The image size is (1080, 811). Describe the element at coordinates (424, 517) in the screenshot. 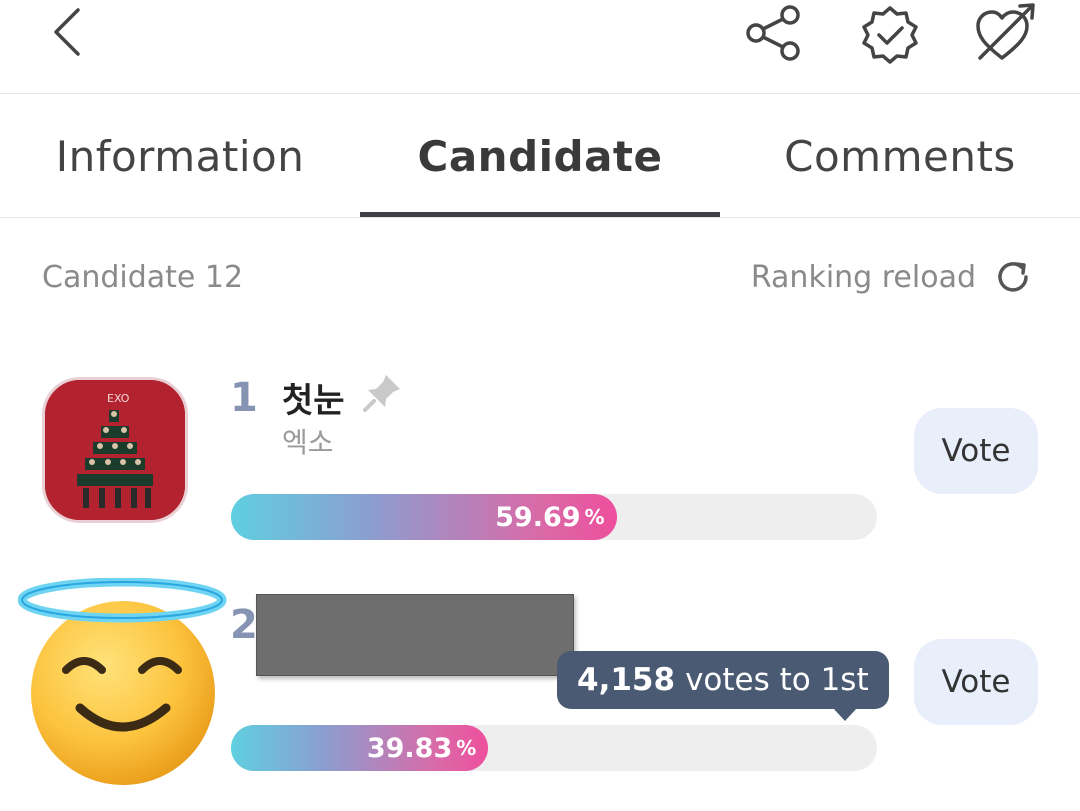

I see `vote-progress-fill: 59.69%` at that location.